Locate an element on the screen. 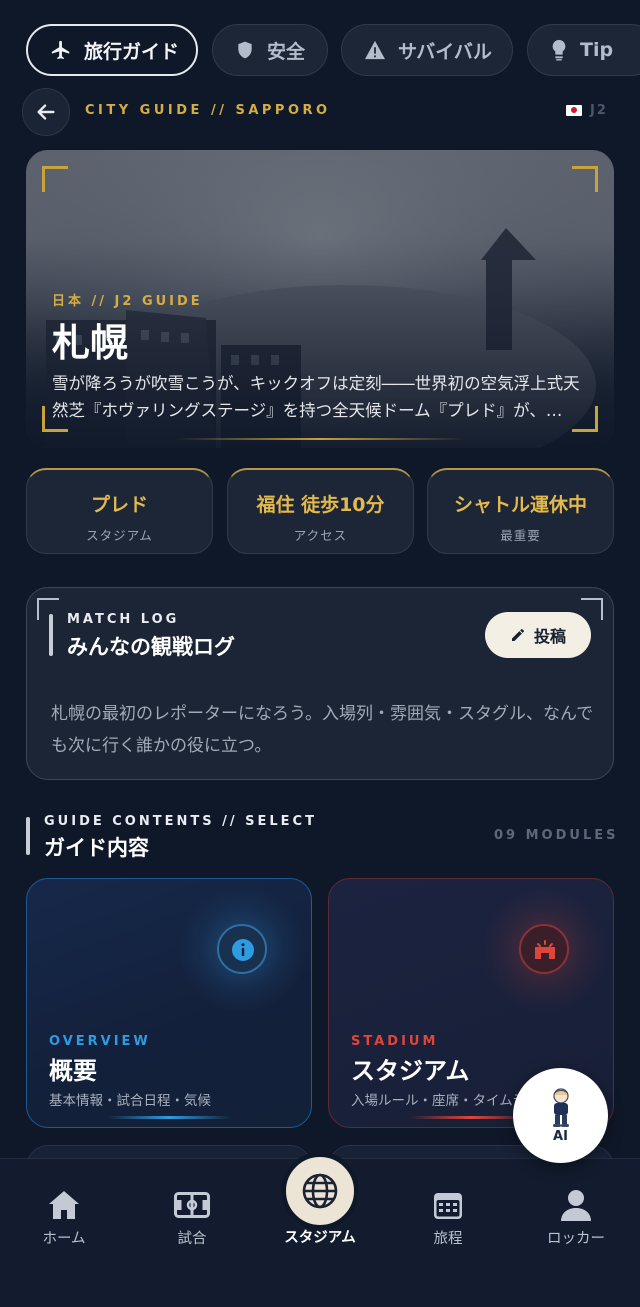  nav-stadium is located at coordinates (320, 1191).